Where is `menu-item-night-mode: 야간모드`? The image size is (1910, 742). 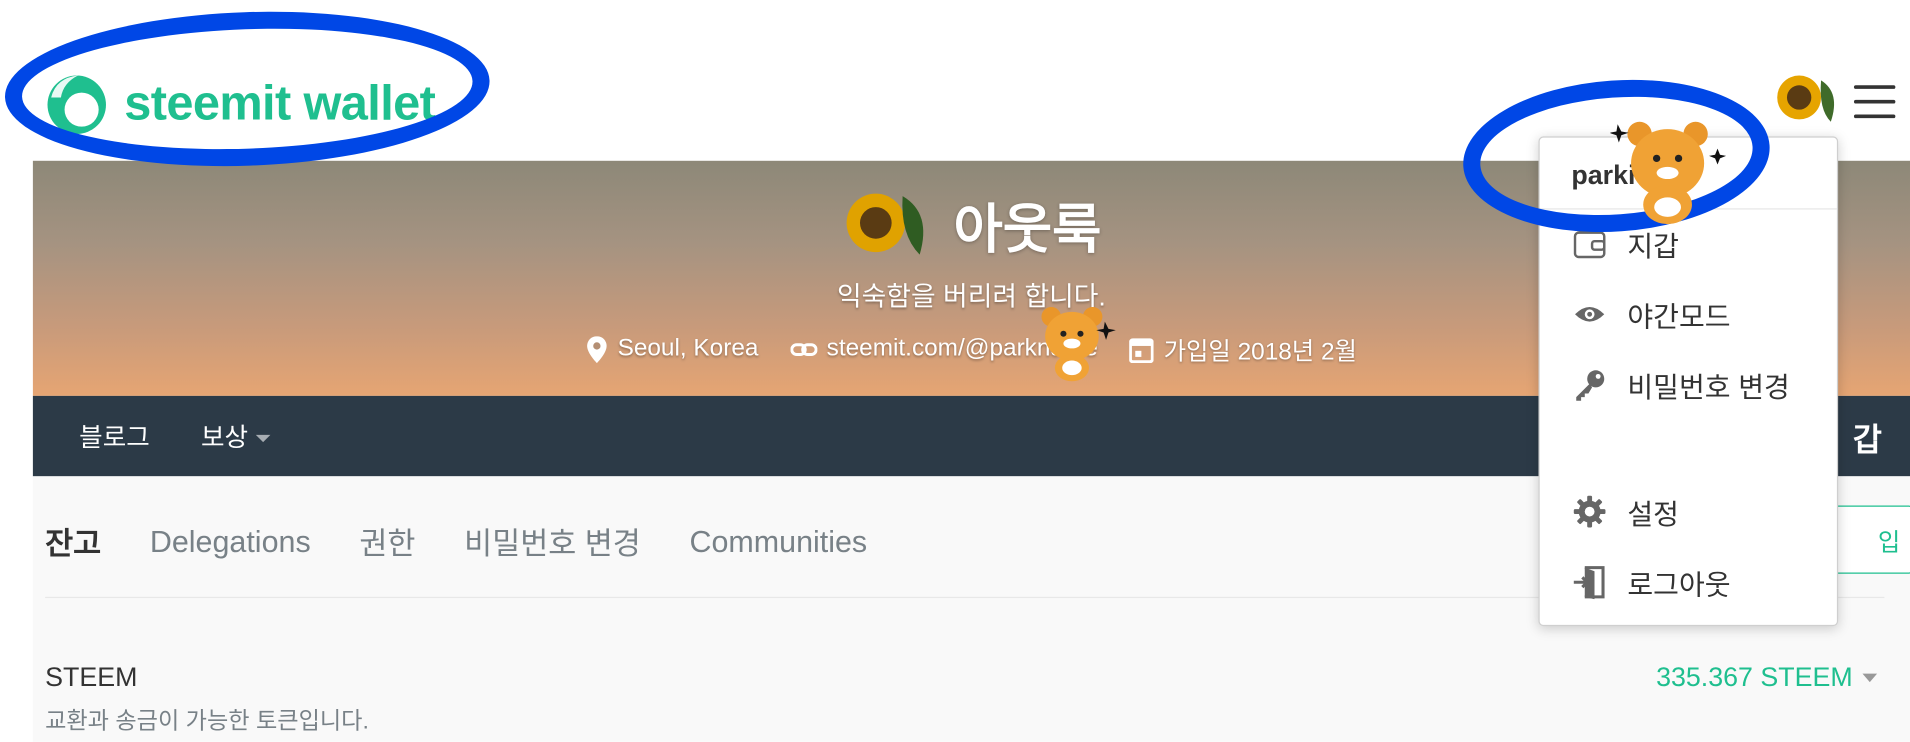 menu-item-night-mode: 야간모드 is located at coordinates (1650, 314).